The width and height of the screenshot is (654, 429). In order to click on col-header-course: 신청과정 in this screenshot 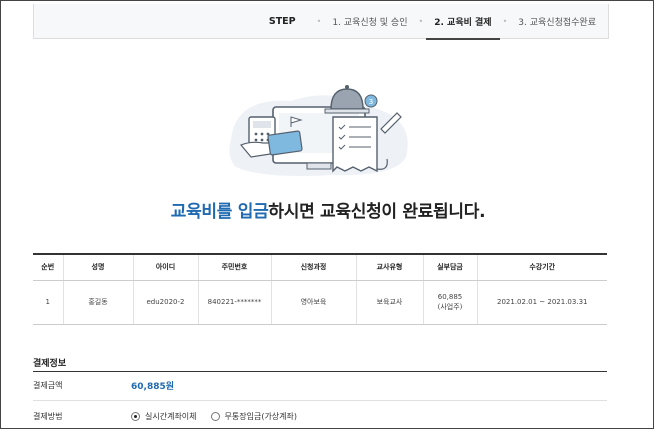, I will do `click(313, 267)`.